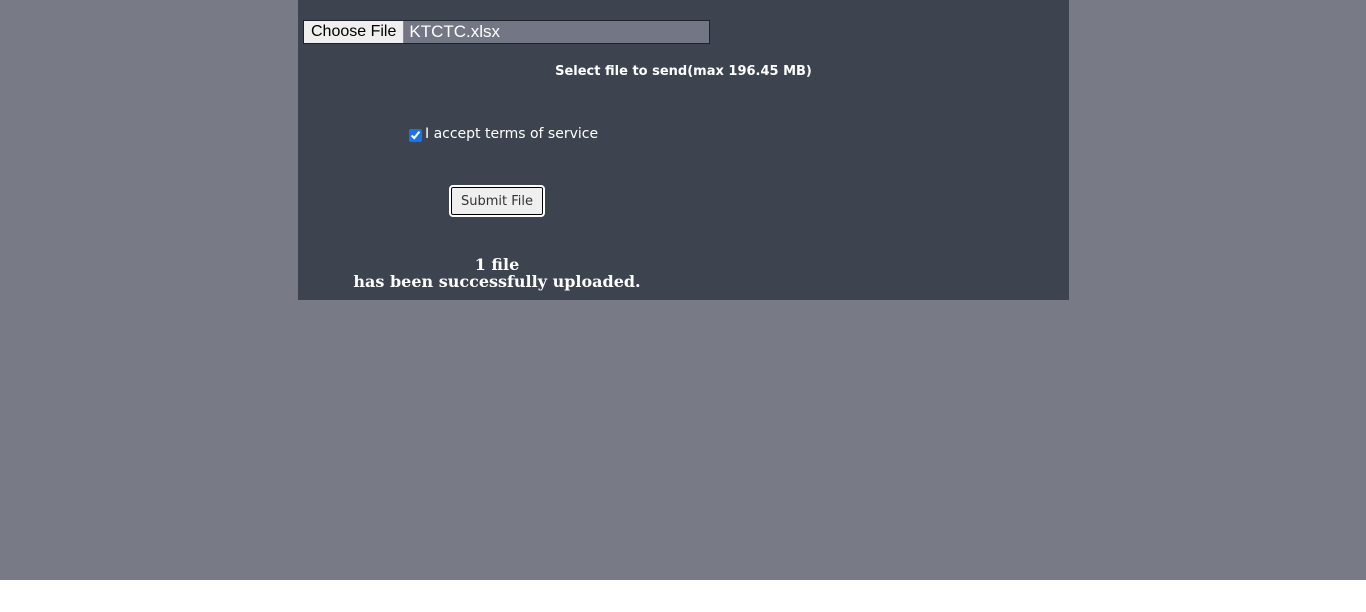 The width and height of the screenshot is (1366, 612). I want to click on terms-label: I accept terms of service, so click(511, 134).